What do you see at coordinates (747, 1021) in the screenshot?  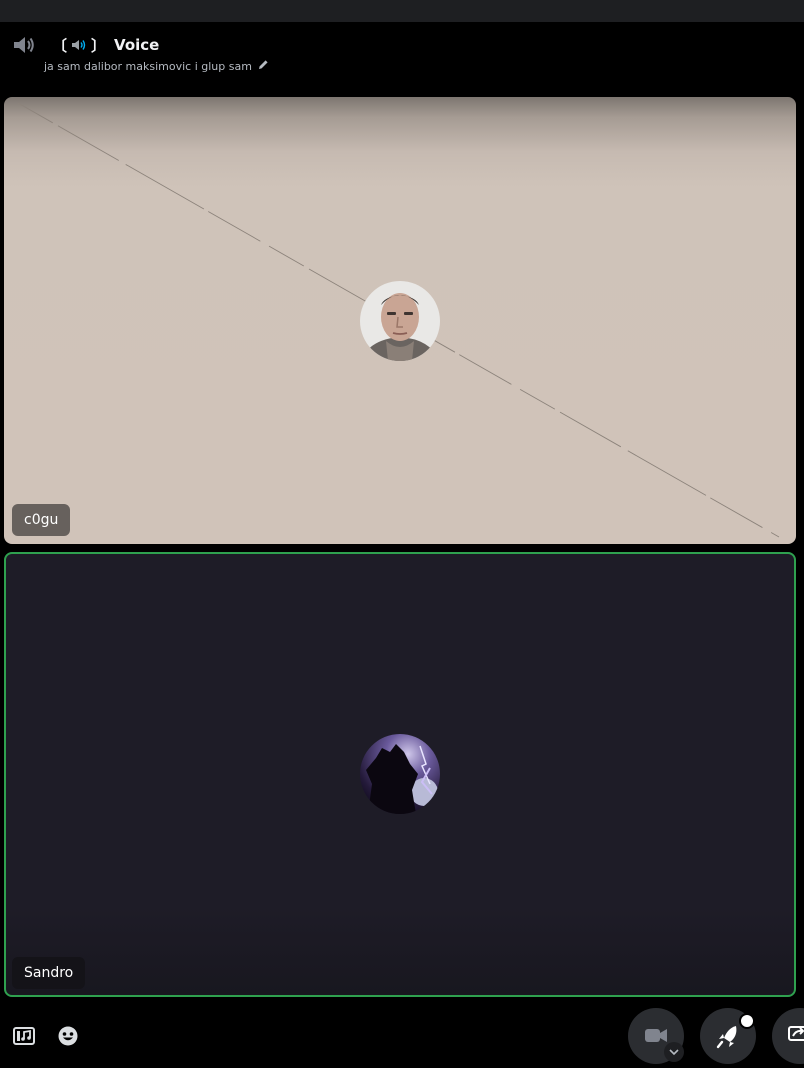 I see `notification-dot` at bounding box center [747, 1021].